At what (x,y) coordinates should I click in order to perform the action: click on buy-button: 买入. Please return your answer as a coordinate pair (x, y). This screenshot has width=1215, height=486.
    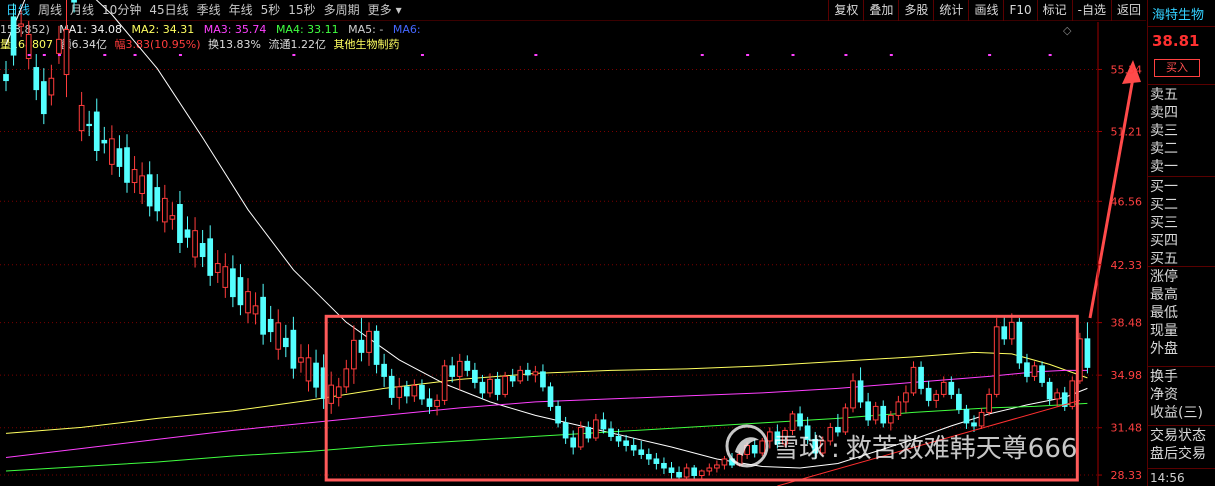
    Looking at the image, I should click on (1177, 68).